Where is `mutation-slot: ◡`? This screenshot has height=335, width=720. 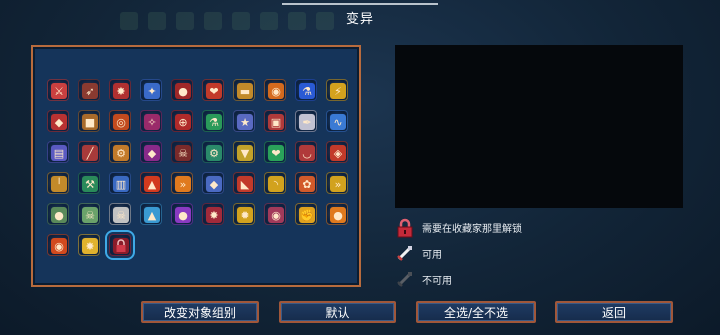 mutation-slot: ◡ is located at coordinates (306, 152).